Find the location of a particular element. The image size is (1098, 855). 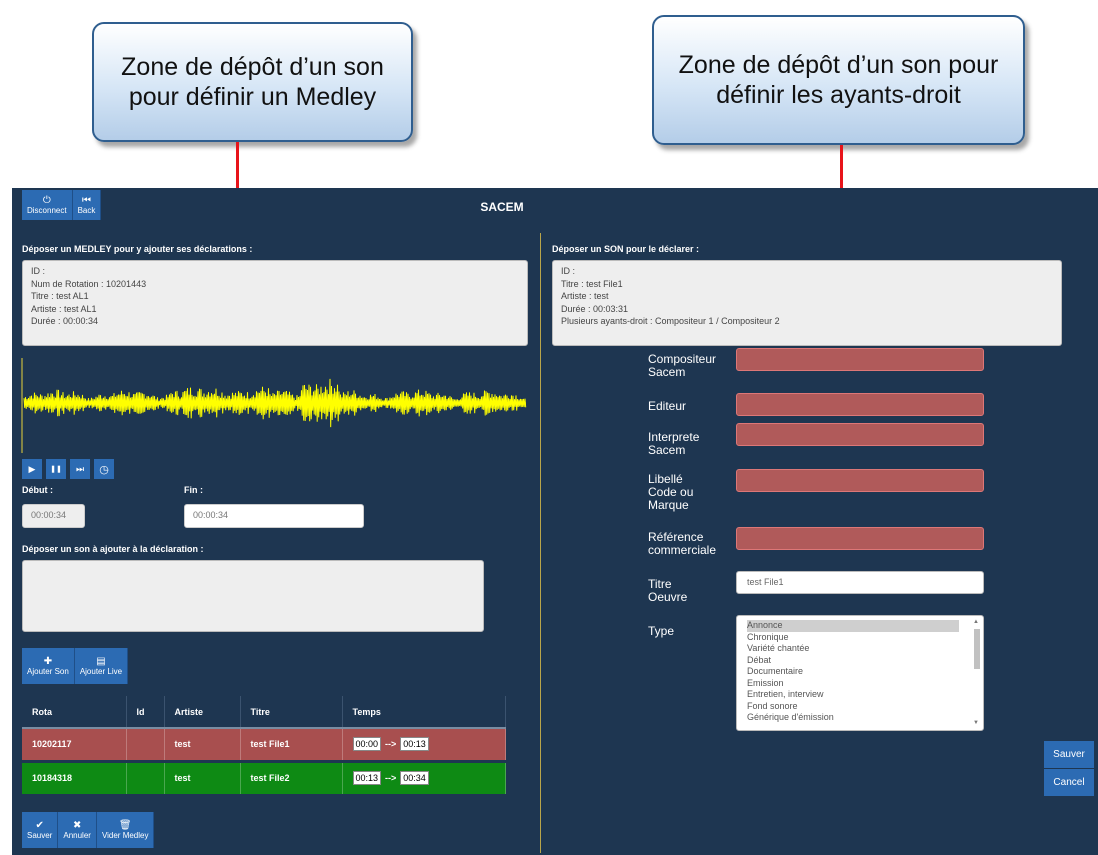

type-option: Débat is located at coordinates (865, 661).